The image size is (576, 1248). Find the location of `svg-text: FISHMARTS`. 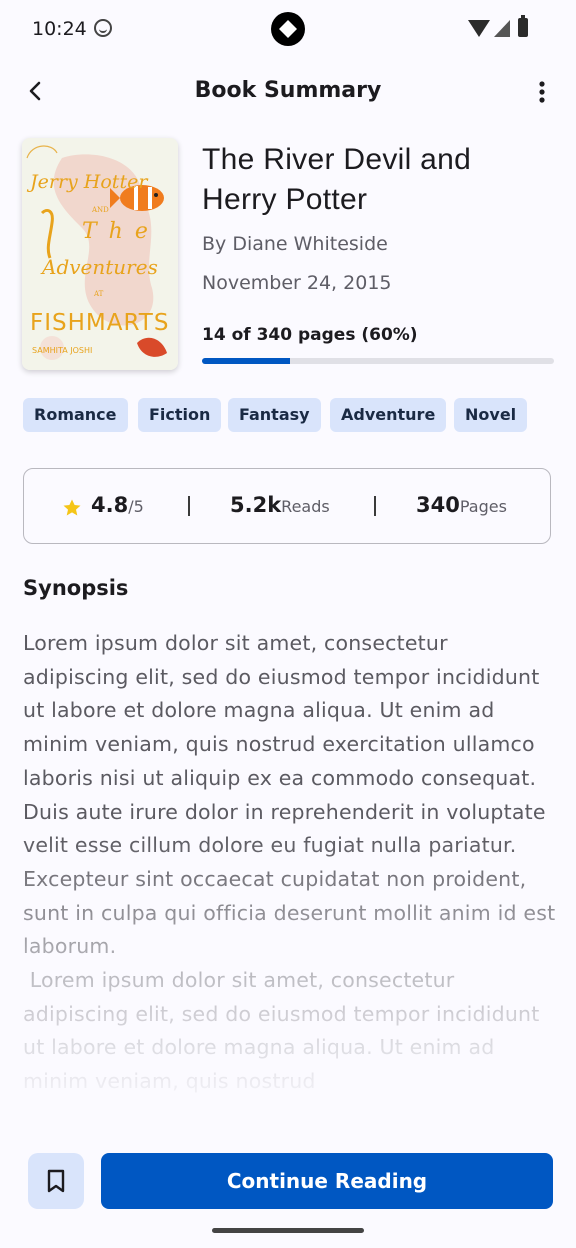

svg-text: FISHMARTS is located at coordinates (99, 323).